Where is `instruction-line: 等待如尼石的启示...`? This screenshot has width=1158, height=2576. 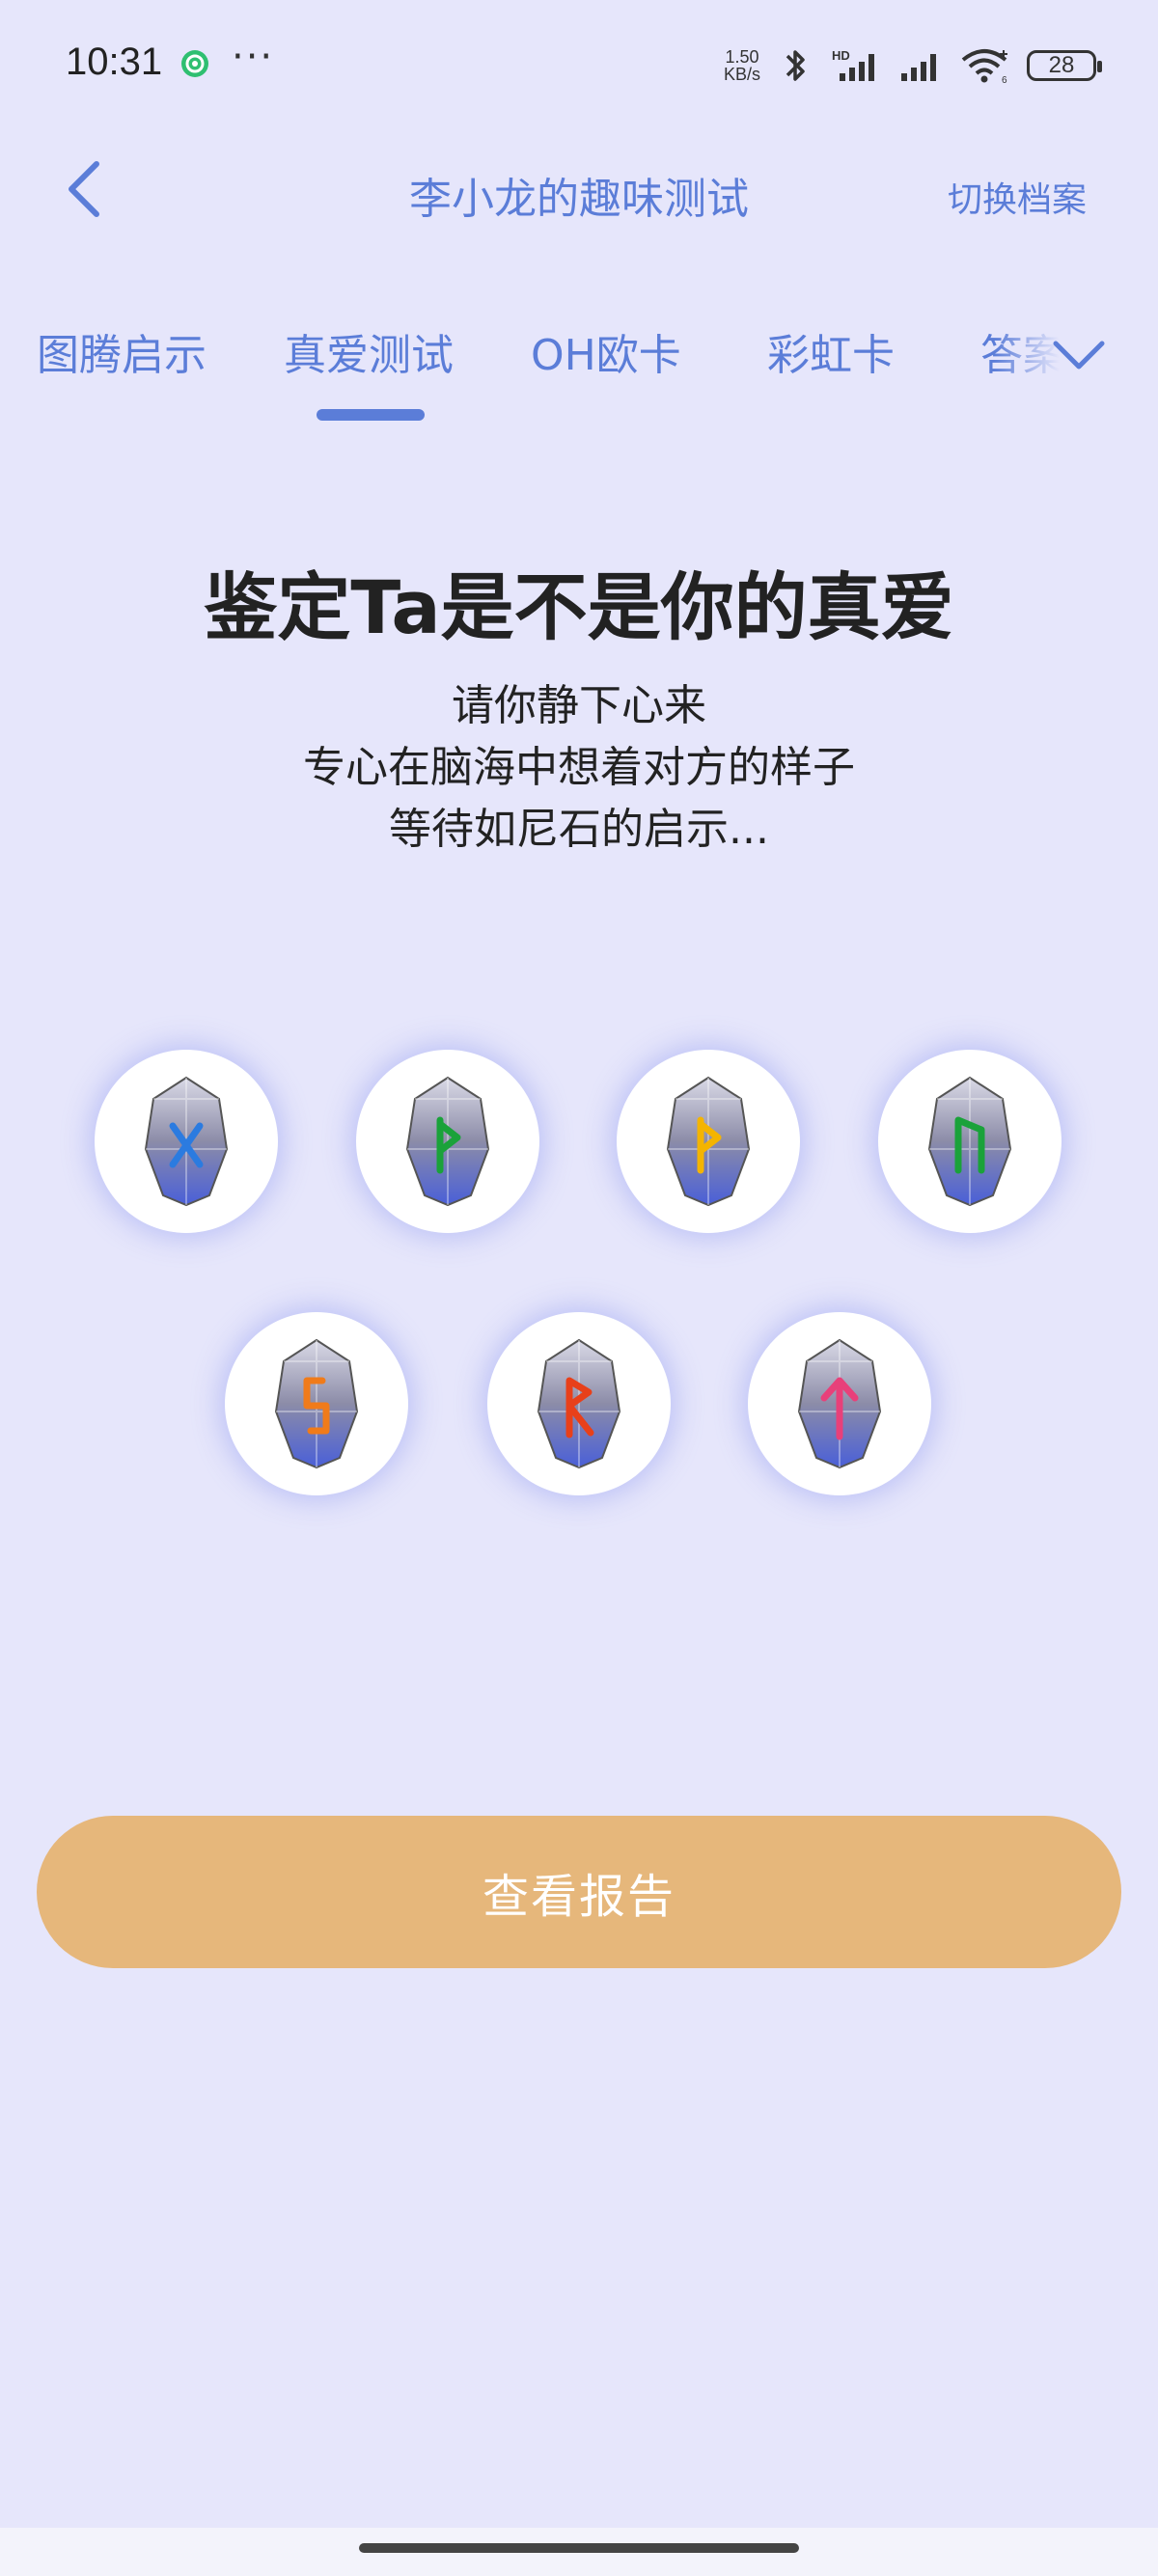 instruction-line: 等待如尼石的启示... is located at coordinates (579, 830).